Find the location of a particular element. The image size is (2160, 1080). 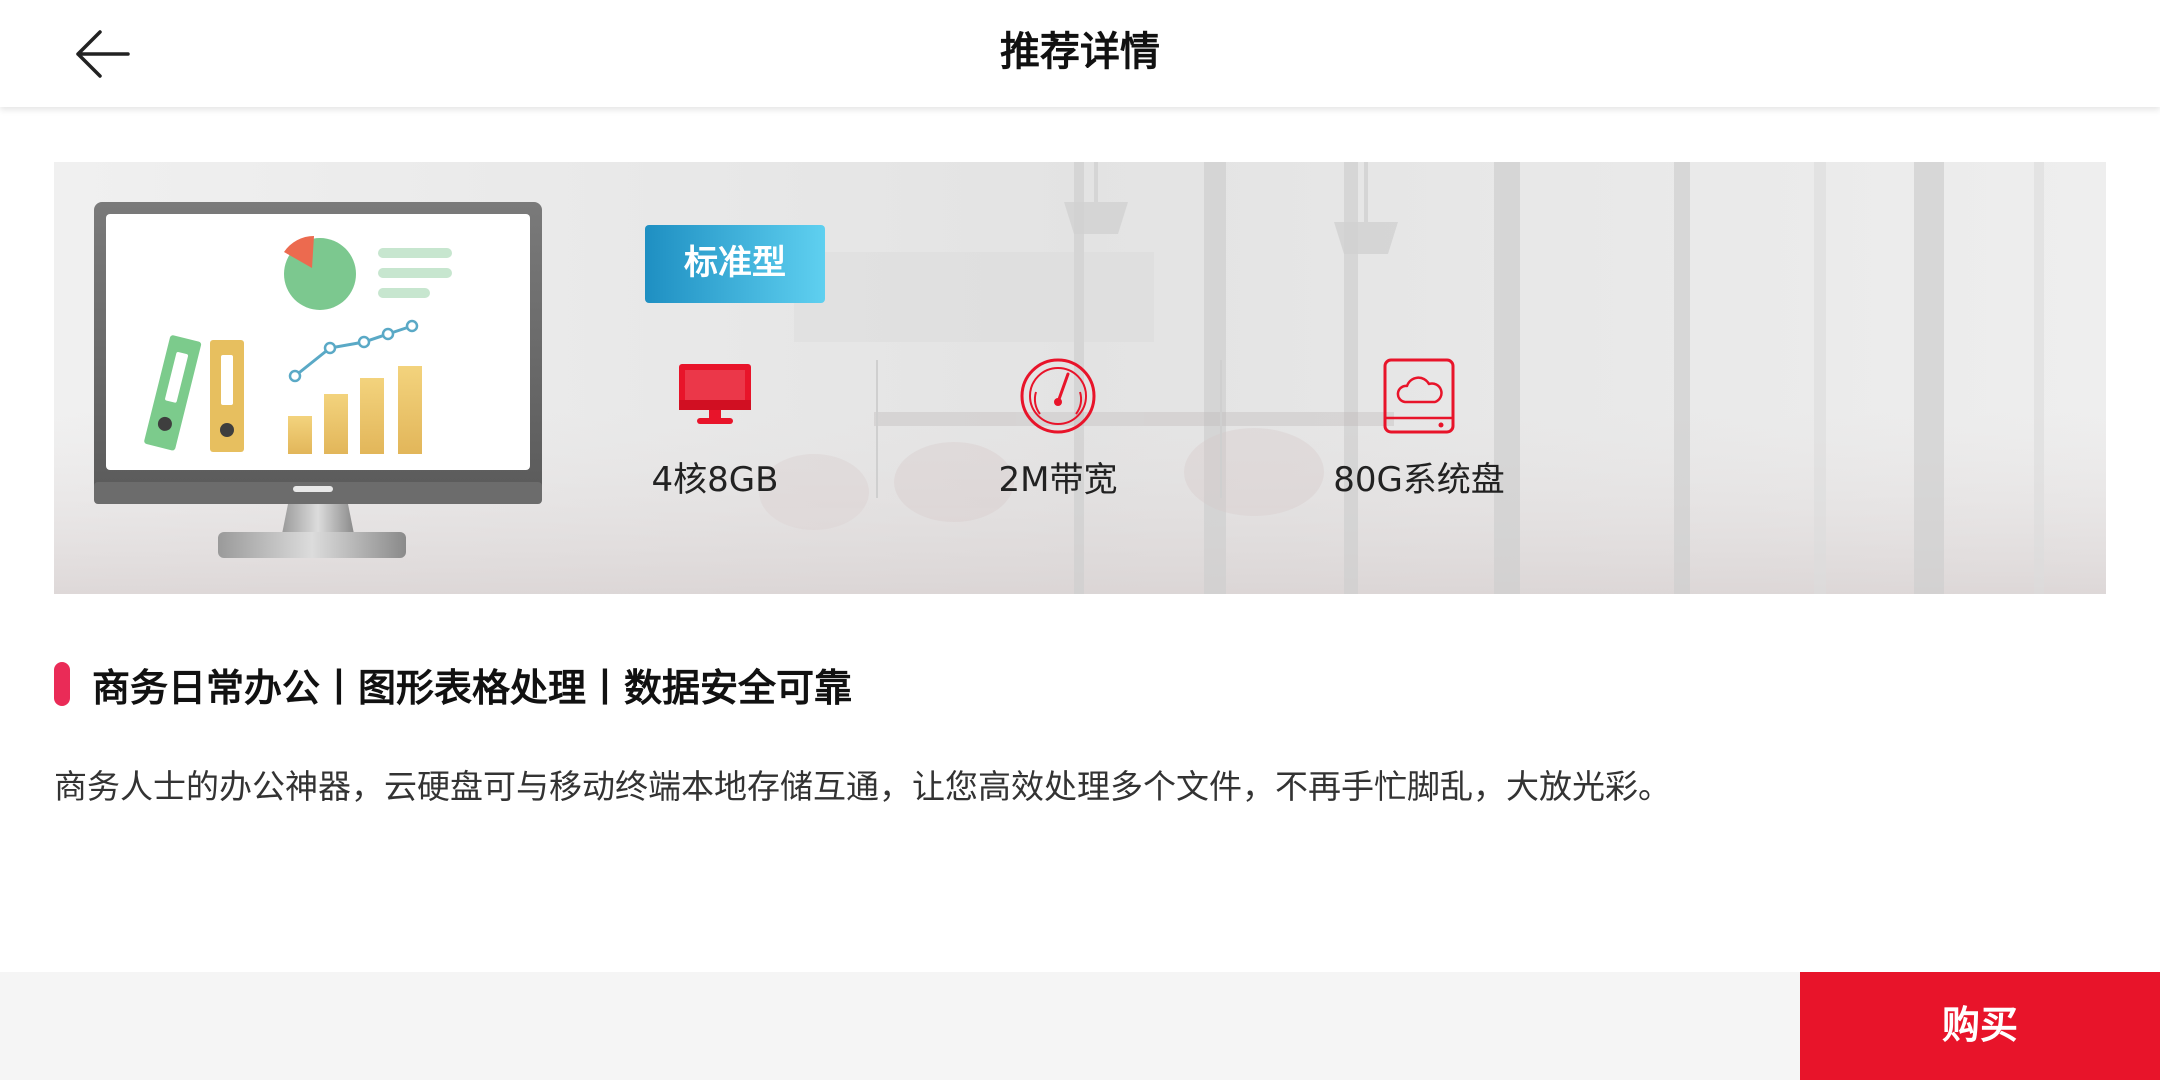

speedometer-icon is located at coordinates (1058, 396).